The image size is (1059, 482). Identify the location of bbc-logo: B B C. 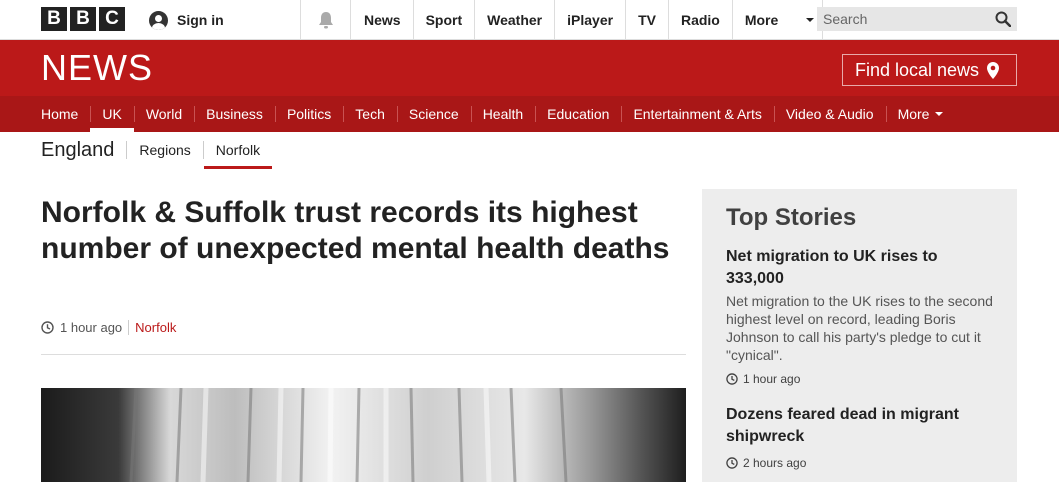
(83, 19).